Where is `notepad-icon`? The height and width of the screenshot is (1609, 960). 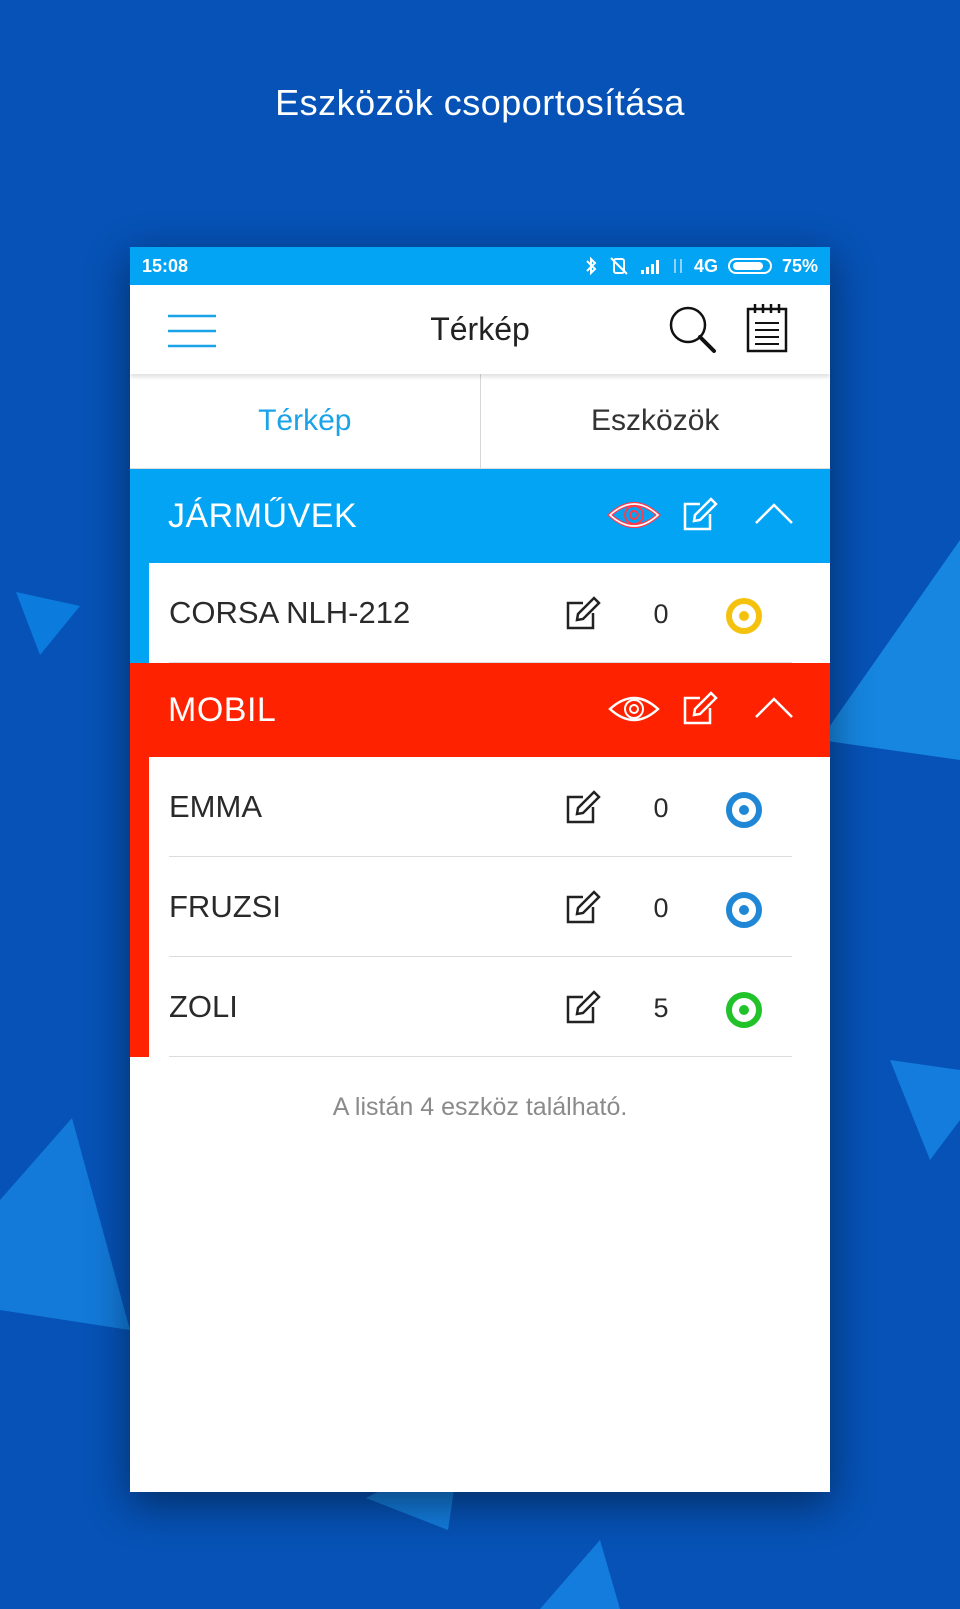 notepad-icon is located at coordinates (767, 328).